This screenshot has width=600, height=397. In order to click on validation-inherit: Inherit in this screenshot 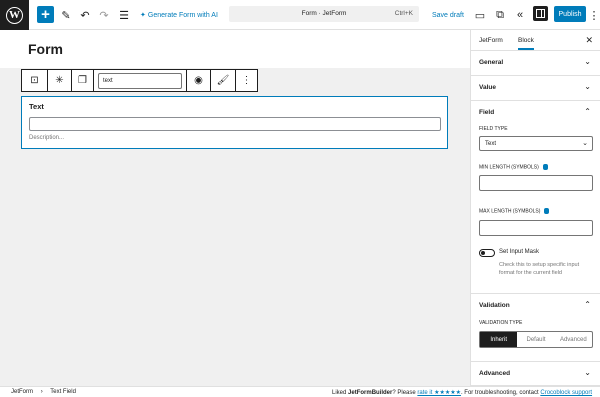, I will do `click(499, 339)`.